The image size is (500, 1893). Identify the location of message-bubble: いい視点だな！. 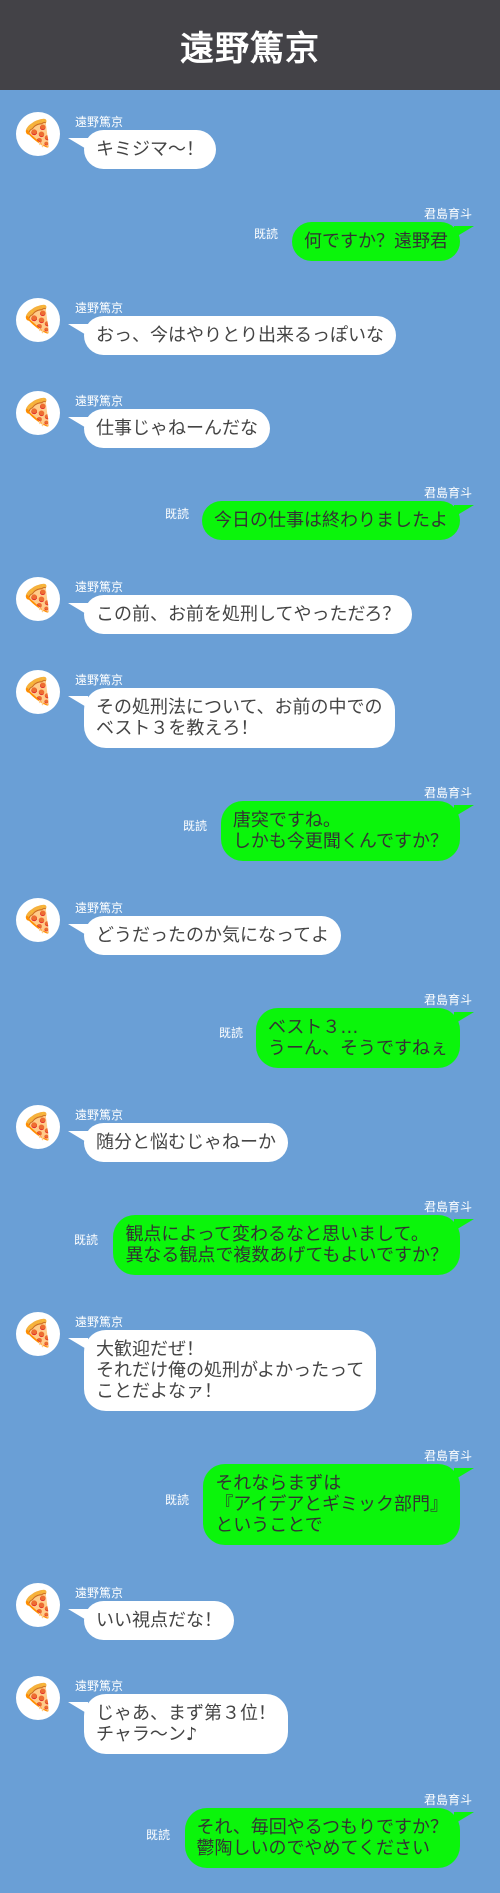
(159, 1620).